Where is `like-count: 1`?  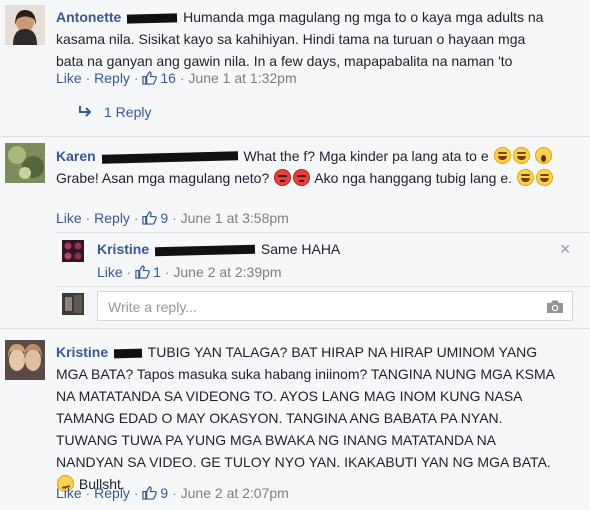
like-count: 1 is located at coordinates (150, 272).